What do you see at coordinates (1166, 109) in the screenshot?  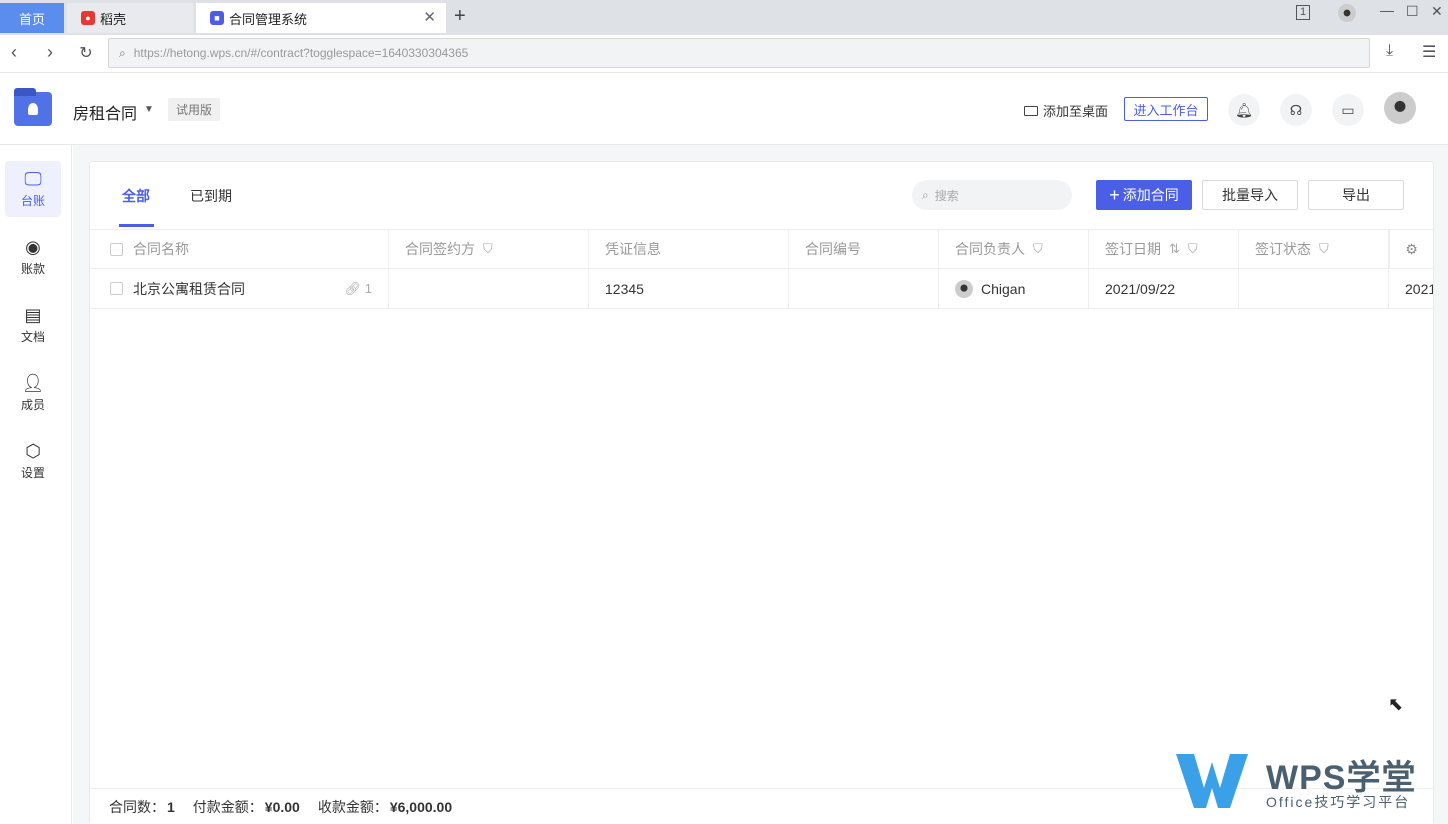 I see `enter-workbench-button: 进入工作台` at bounding box center [1166, 109].